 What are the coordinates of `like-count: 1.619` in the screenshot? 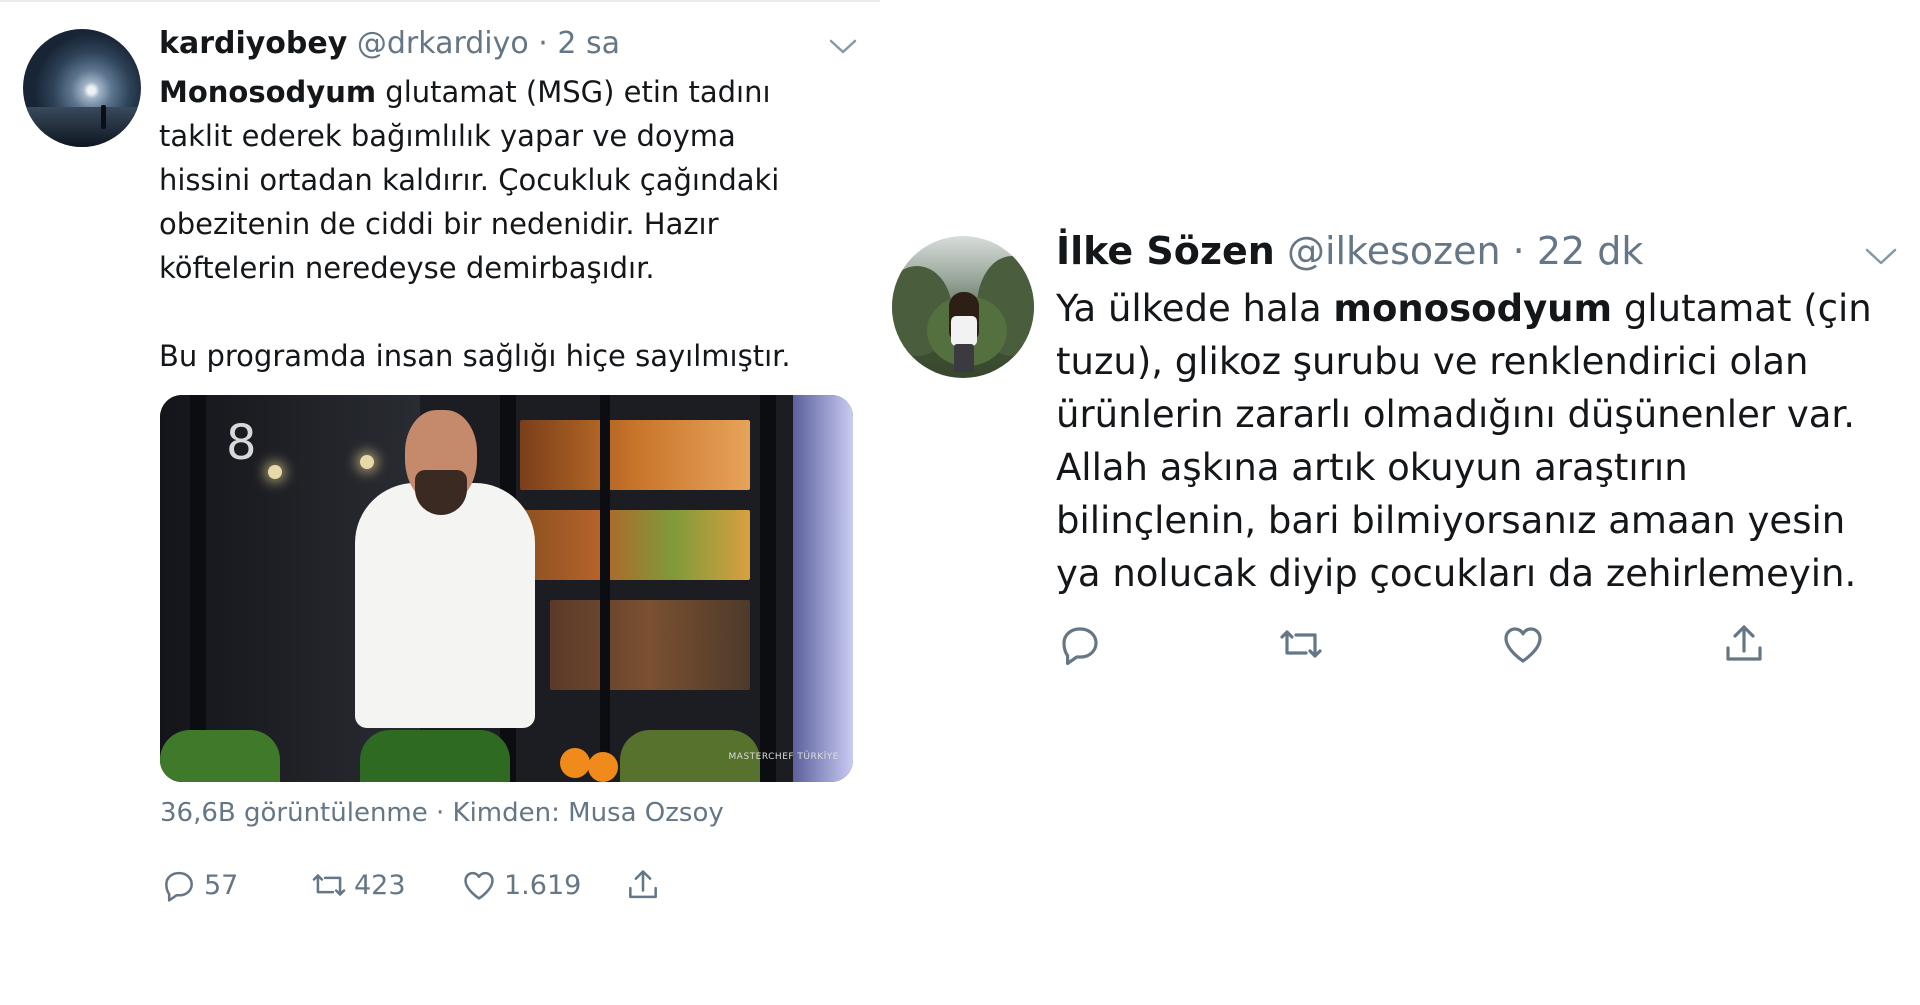 It's located at (543, 885).